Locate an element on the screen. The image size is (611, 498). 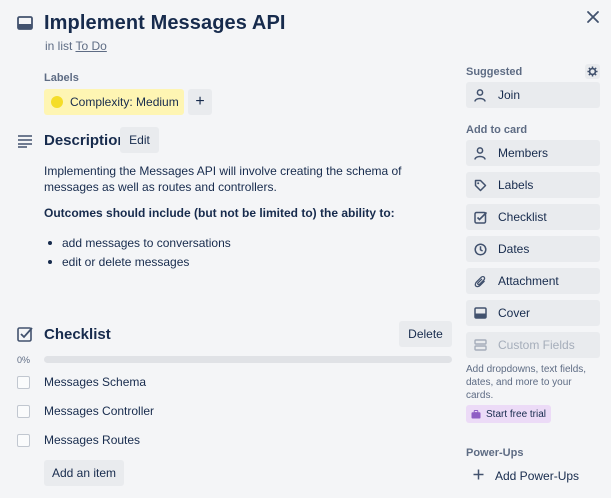
bullet-item: edit or delete messages is located at coordinates (139, 261).